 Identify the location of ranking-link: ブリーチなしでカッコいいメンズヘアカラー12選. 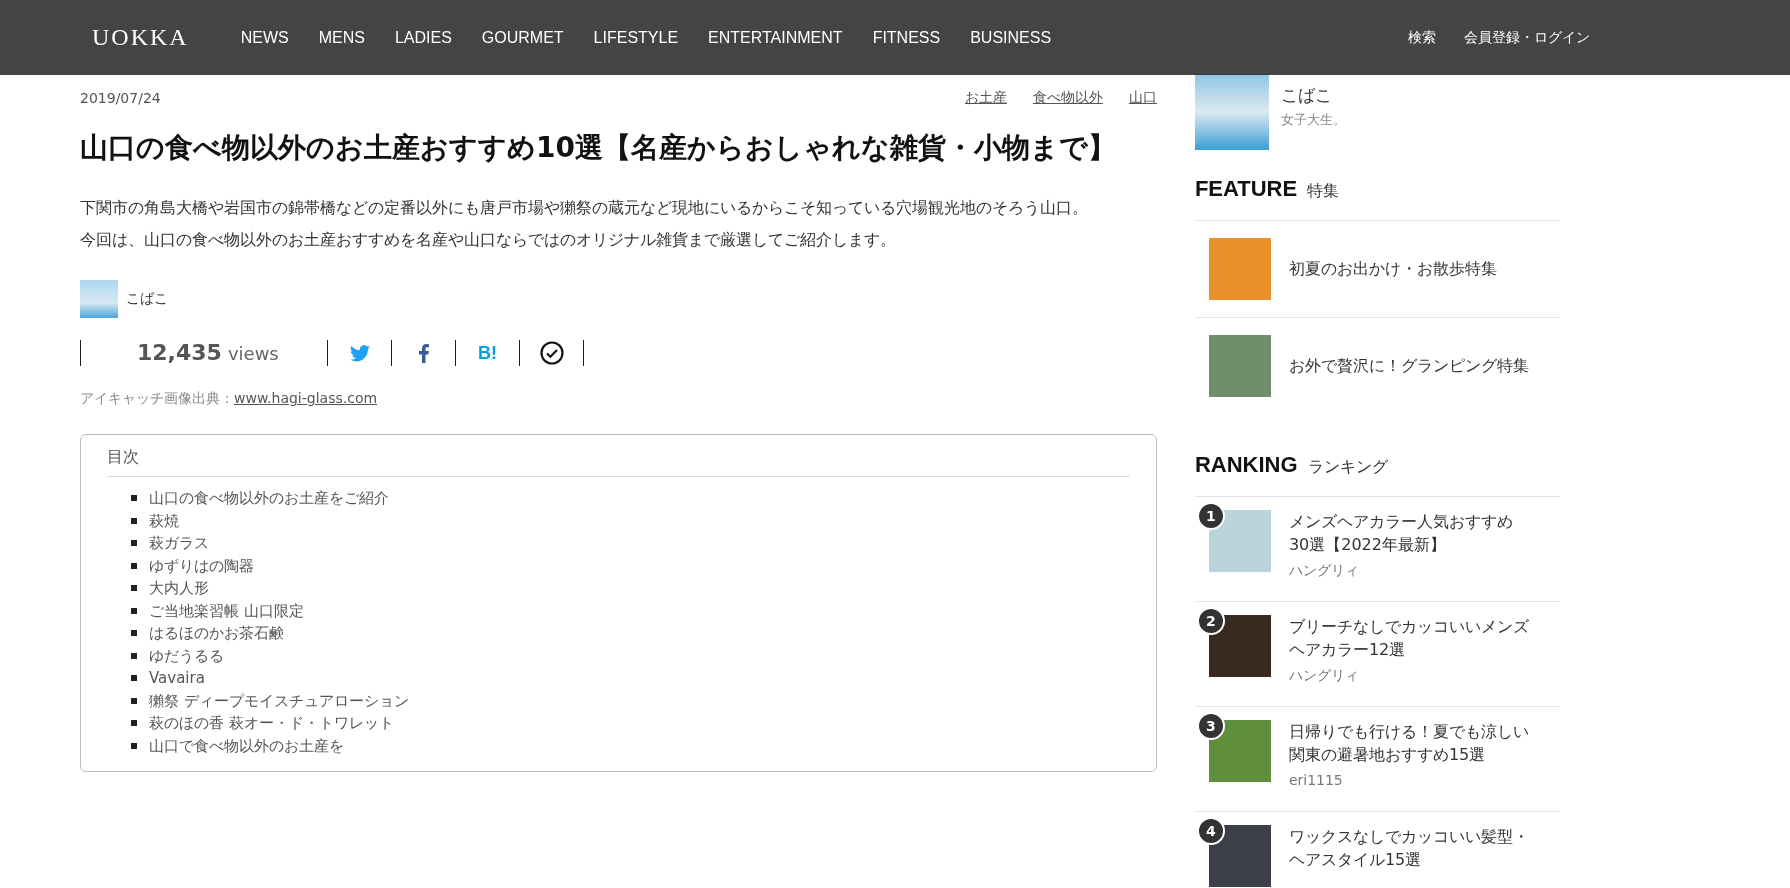
(1408, 638).